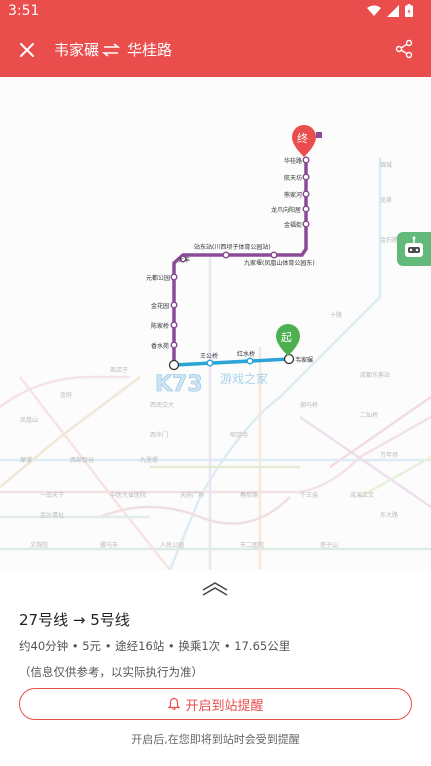  I want to click on watermark: K73 游戏之家, so click(211, 384).